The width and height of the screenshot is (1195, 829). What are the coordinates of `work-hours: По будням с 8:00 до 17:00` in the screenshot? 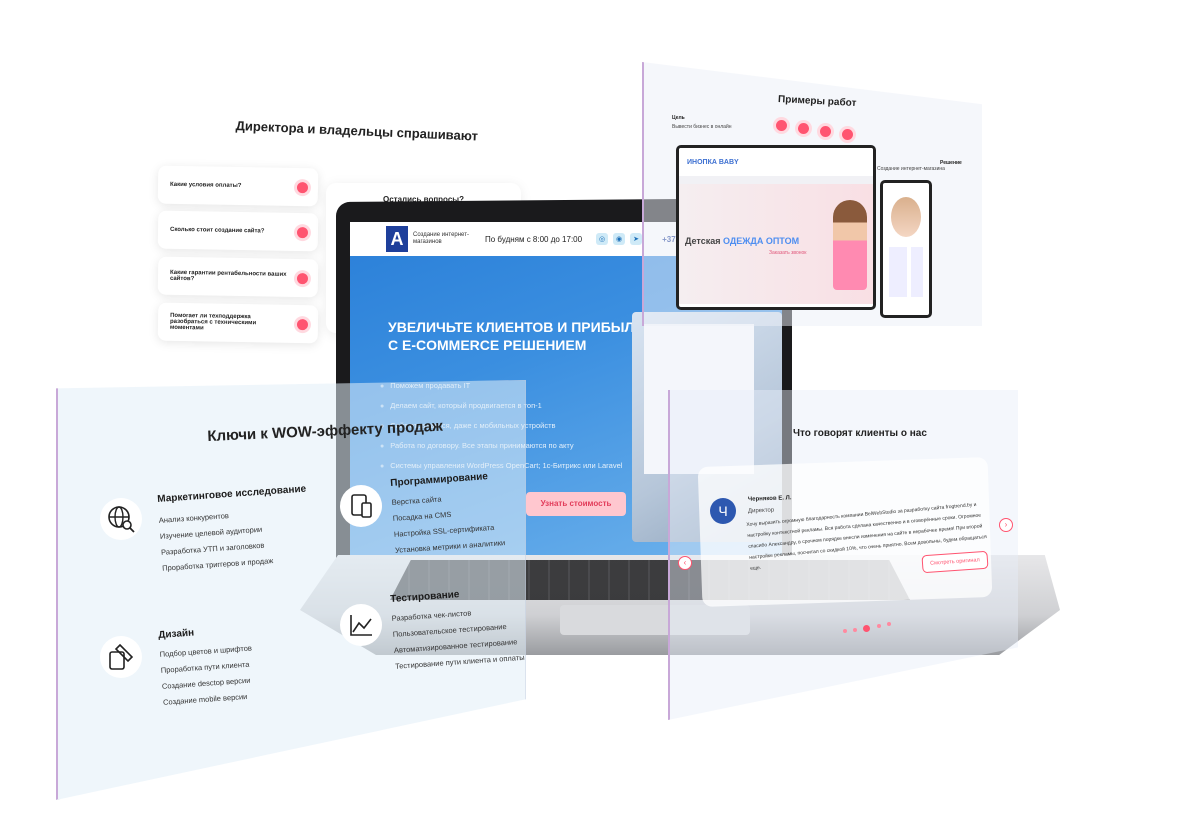 It's located at (534, 239).